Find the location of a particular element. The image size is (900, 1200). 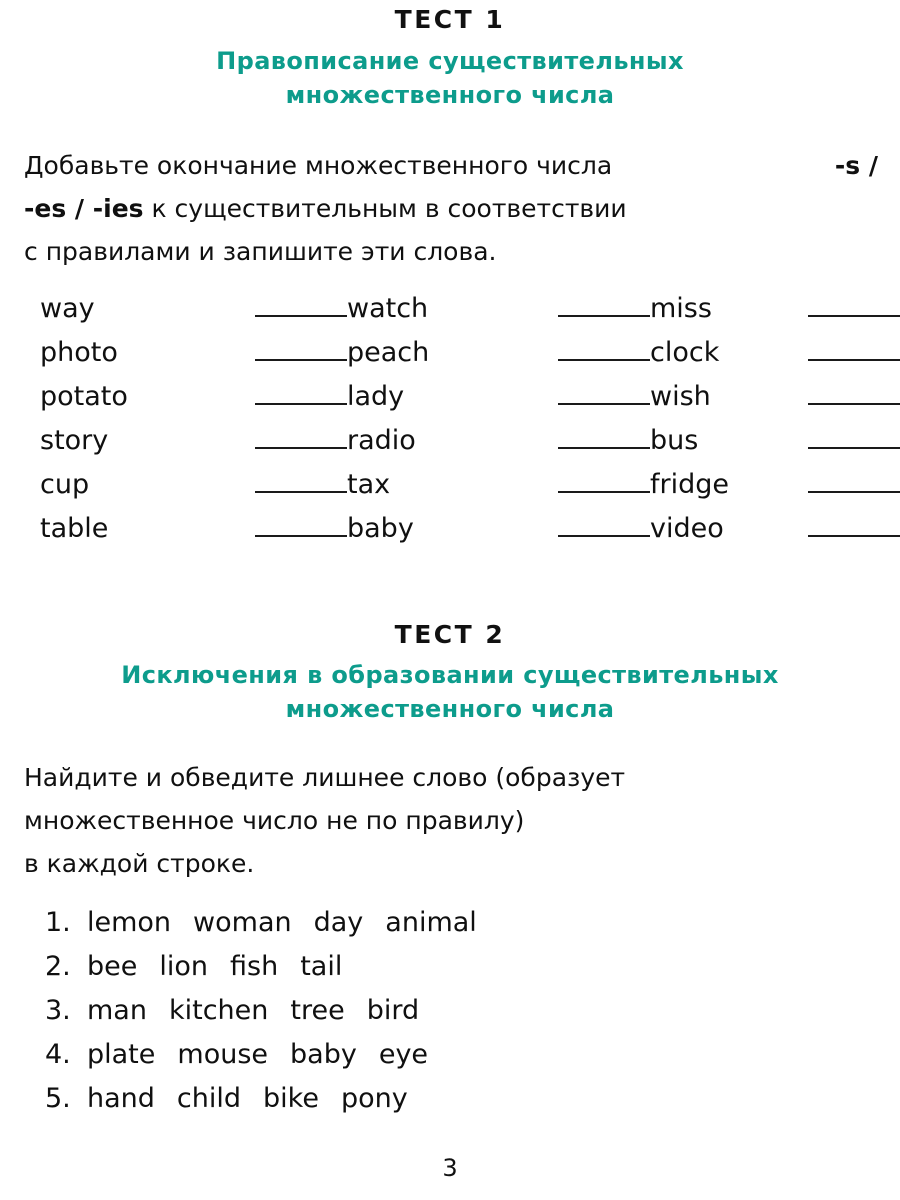

word-label: peach is located at coordinates (388, 352).